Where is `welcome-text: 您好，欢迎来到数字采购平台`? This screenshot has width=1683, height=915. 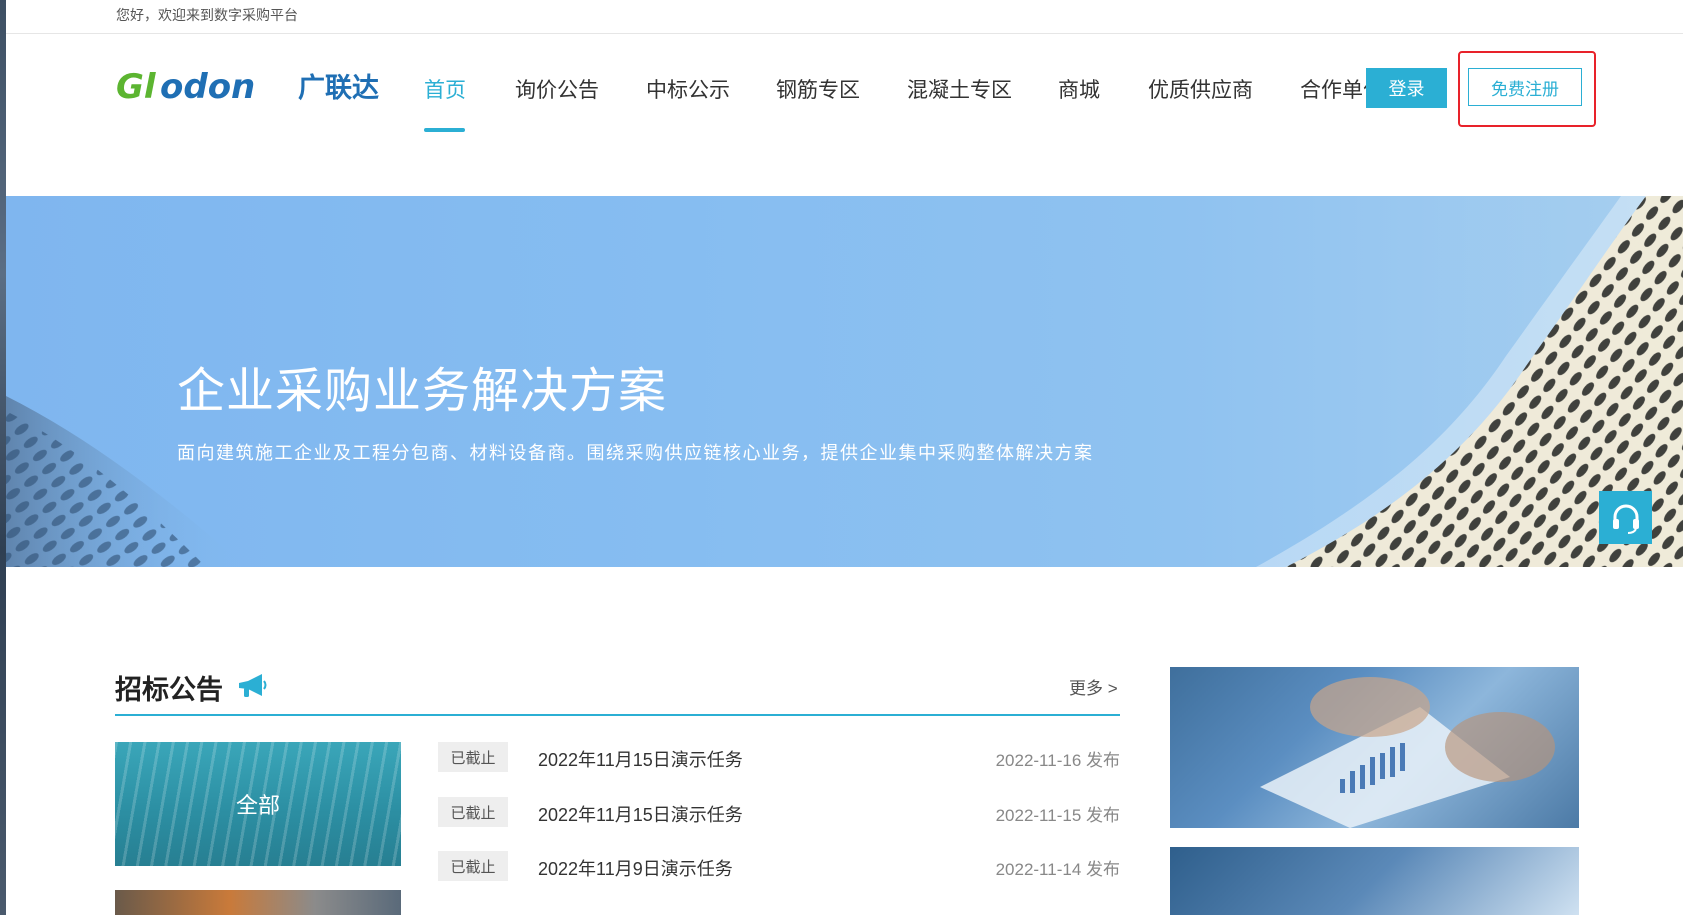 welcome-text: 您好，欢迎来到数字采购平台 is located at coordinates (207, 15).